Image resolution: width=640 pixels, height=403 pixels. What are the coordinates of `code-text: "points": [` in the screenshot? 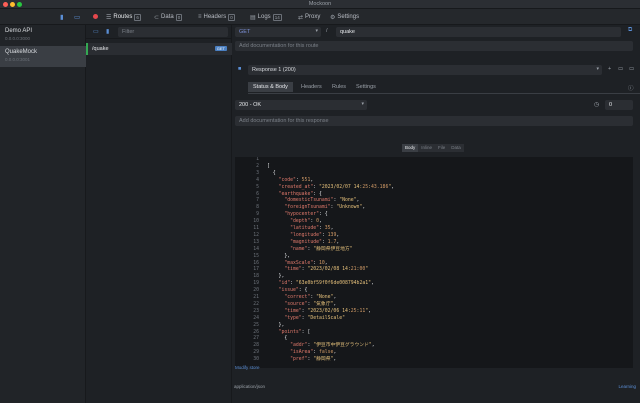 It's located at (294, 332).